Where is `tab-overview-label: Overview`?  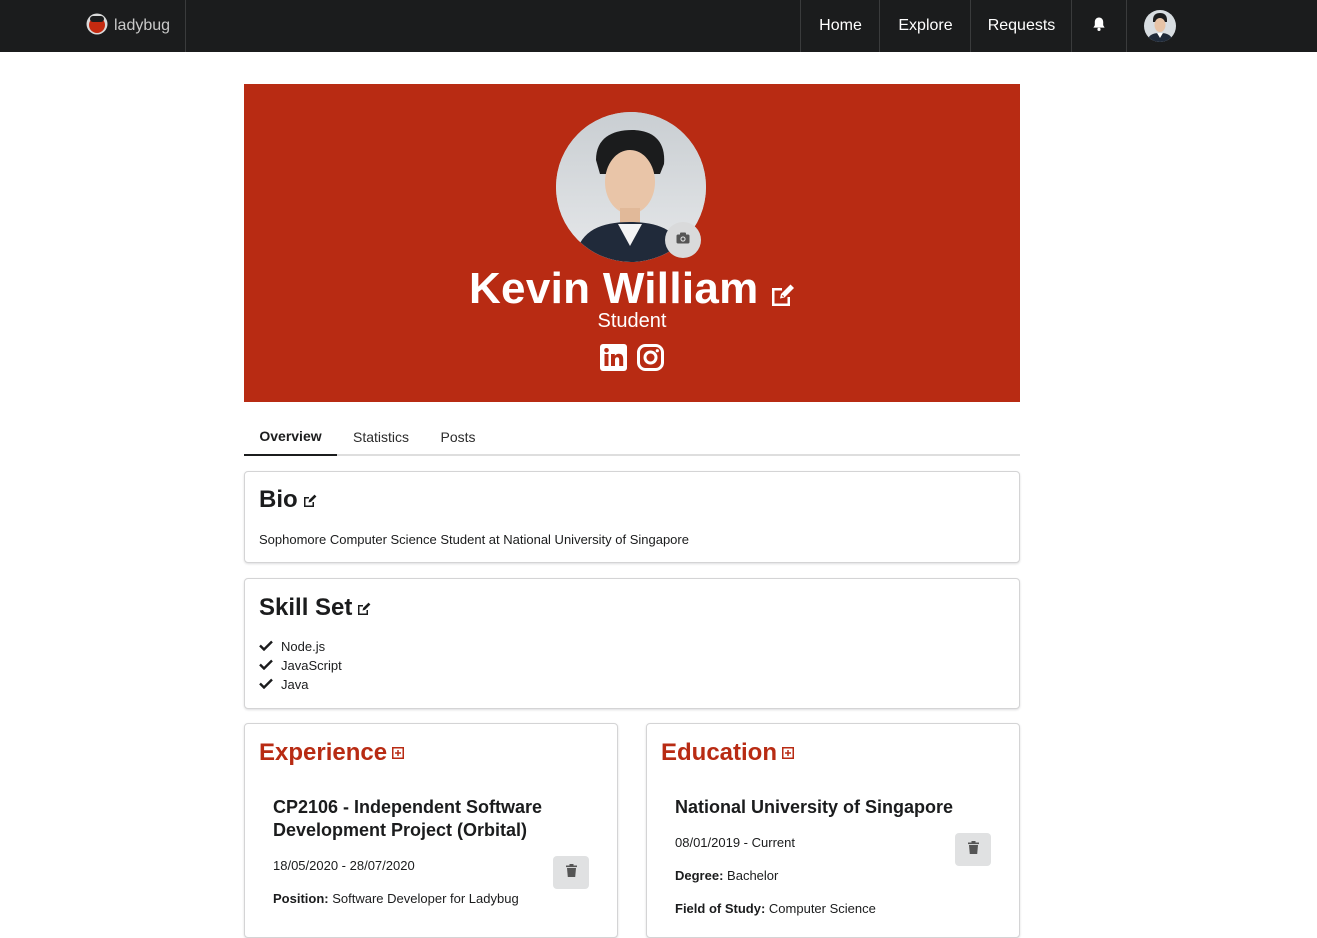 tab-overview-label: Overview is located at coordinates (290, 436).